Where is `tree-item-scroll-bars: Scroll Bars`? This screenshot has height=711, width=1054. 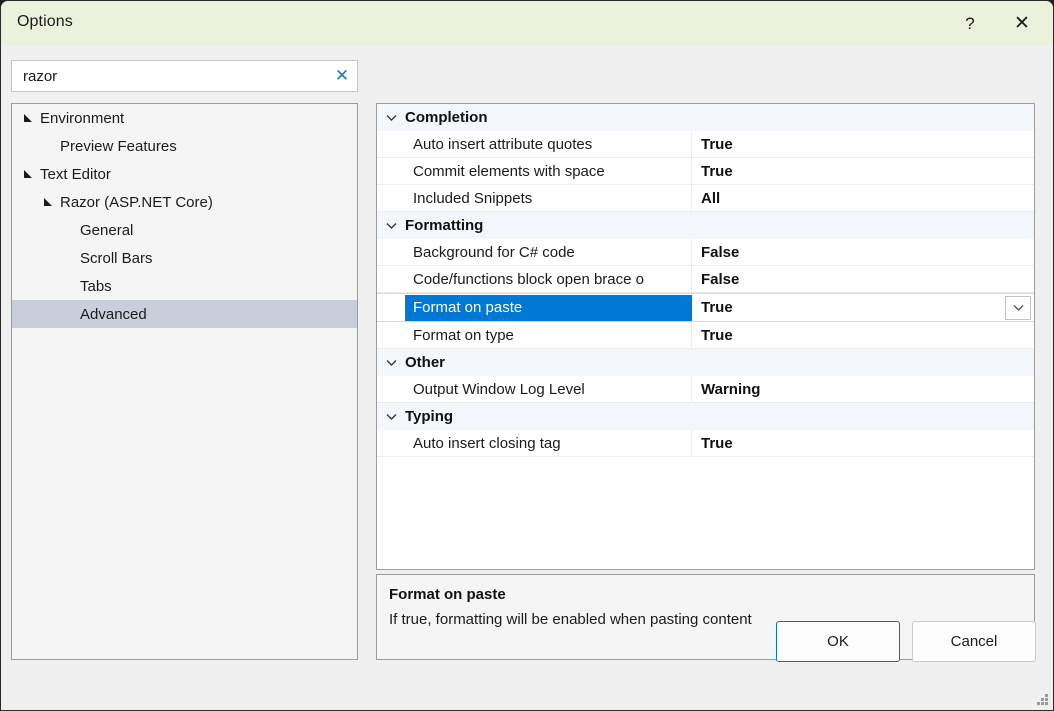
tree-item-scroll-bars: Scroll Bars is located at coordinates (184, 258).